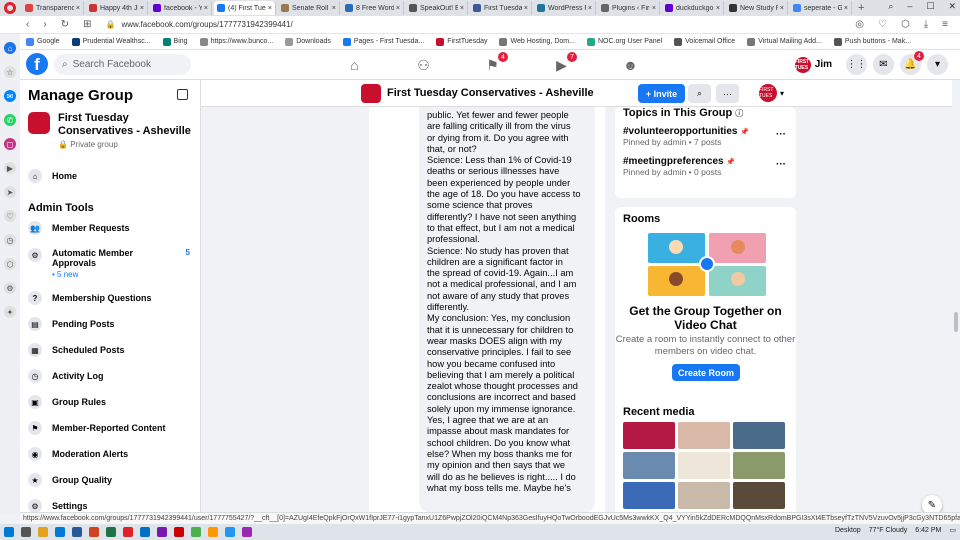 This screenshot has height=540, width=960. What do you see at coordinates (113, 505) in the screenshot?
I see `sidebar-item-settings: ⚙ Settings` at bounding box center [113, 505].